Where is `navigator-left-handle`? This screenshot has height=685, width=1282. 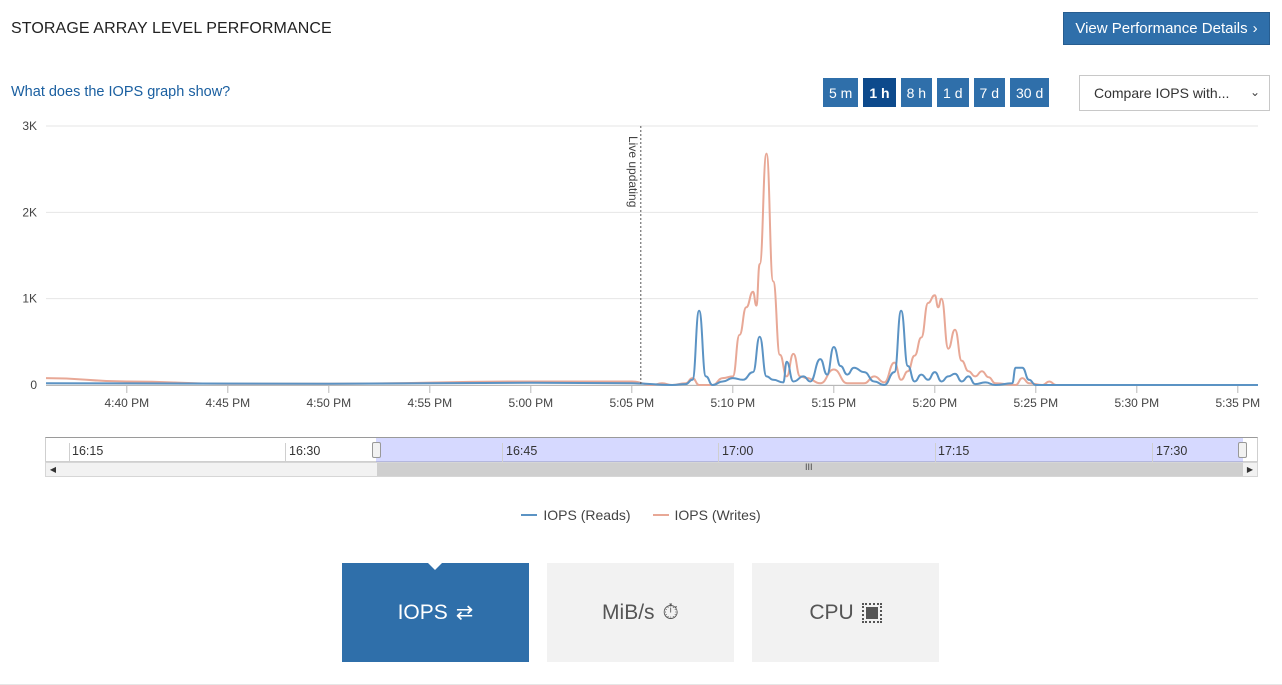 navigator-left-handle is located at coordinates (376, 450).